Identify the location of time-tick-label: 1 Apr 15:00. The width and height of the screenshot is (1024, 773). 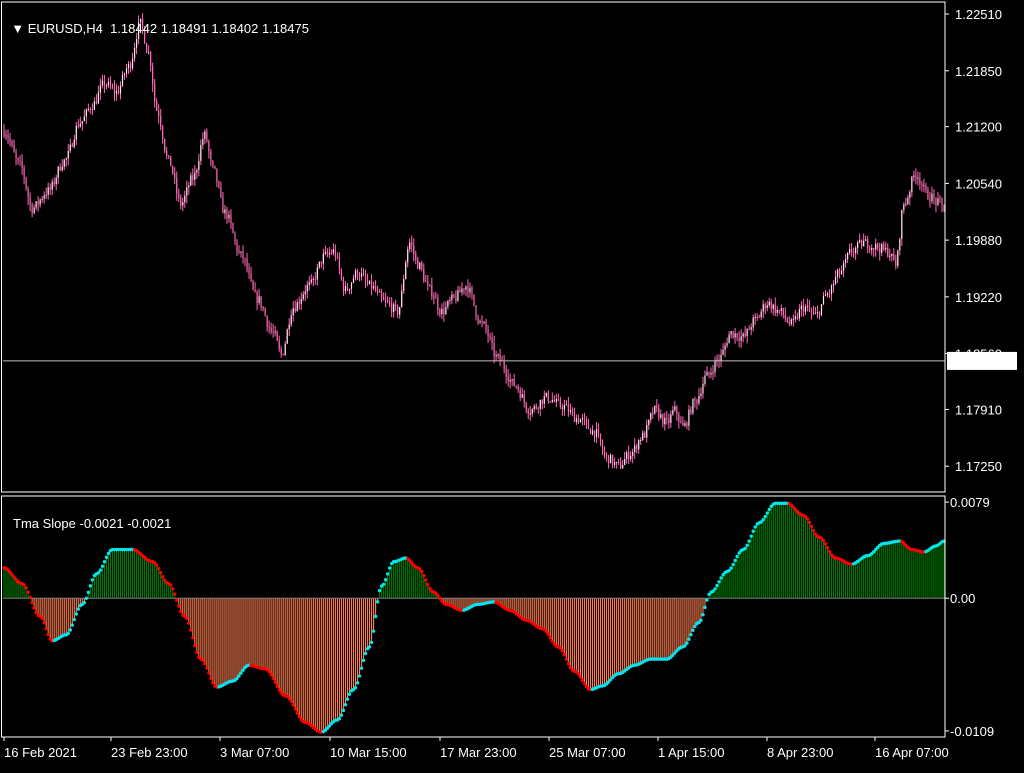
(691, 752).